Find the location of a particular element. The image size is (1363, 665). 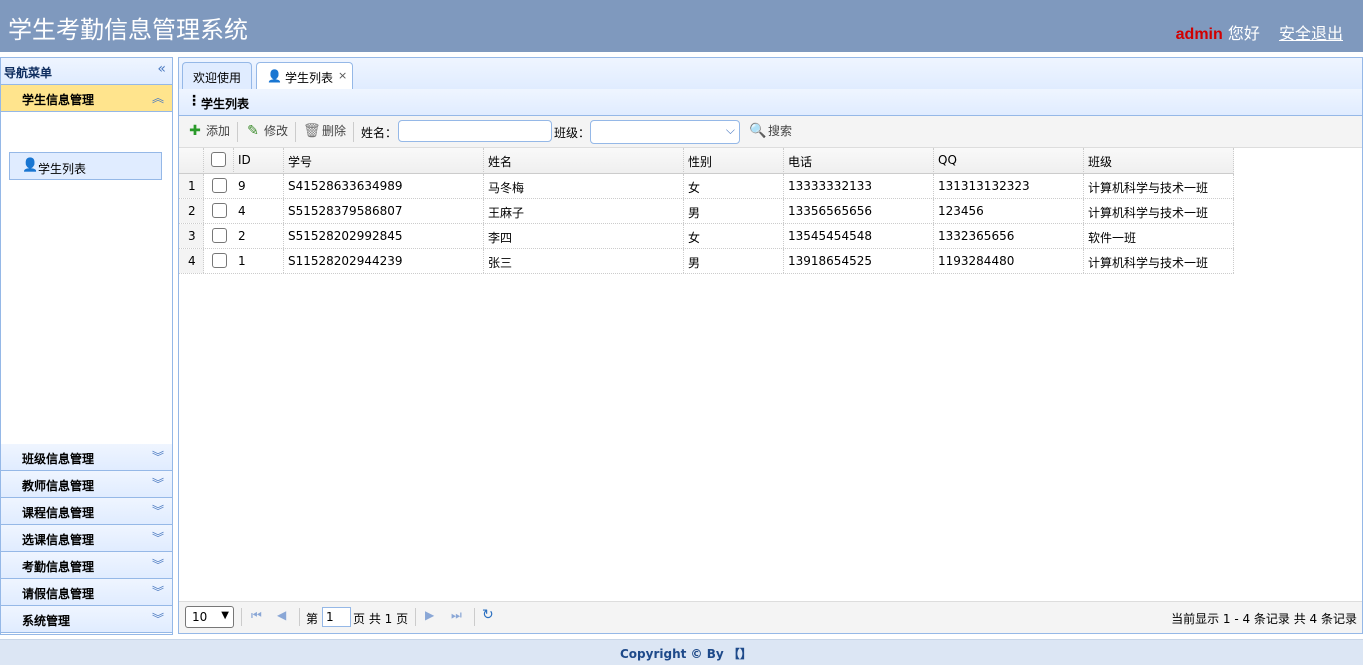

accordion-course-management: 课程信息管理 ︾ is located at coordinates (86, 511).